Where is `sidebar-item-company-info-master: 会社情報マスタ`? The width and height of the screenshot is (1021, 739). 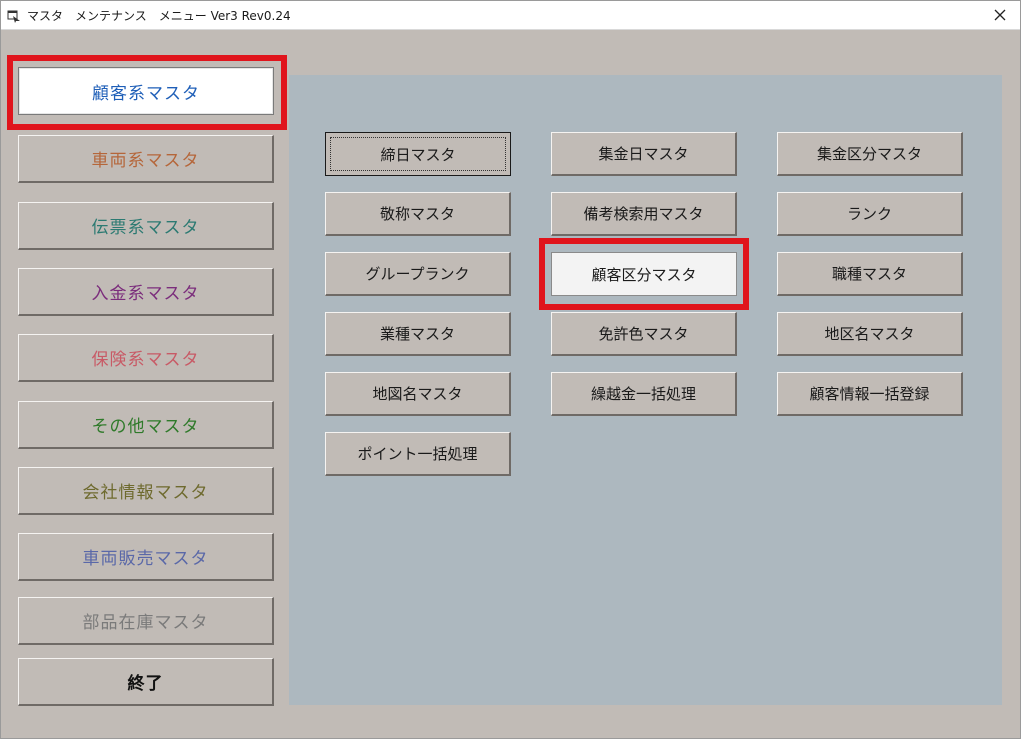 sidebar-item-company-info-master: 会社情報マスタ is located at coordinates (146, 491).